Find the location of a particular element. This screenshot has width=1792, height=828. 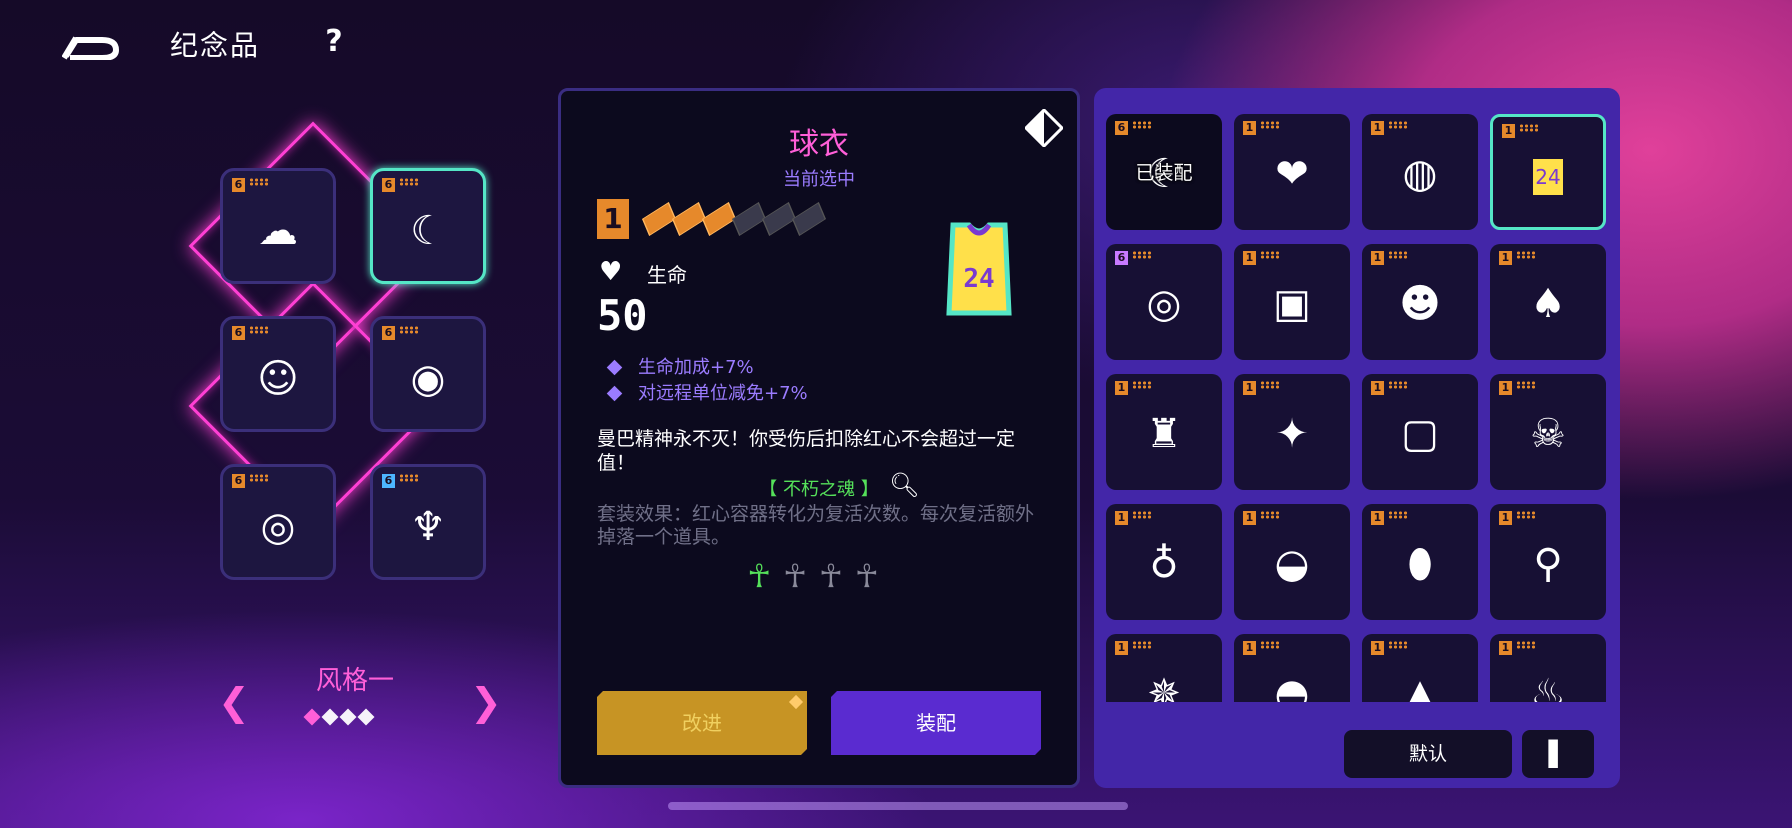

inventory-slot: 6 ◎ is located at coordinates (1164, 302).